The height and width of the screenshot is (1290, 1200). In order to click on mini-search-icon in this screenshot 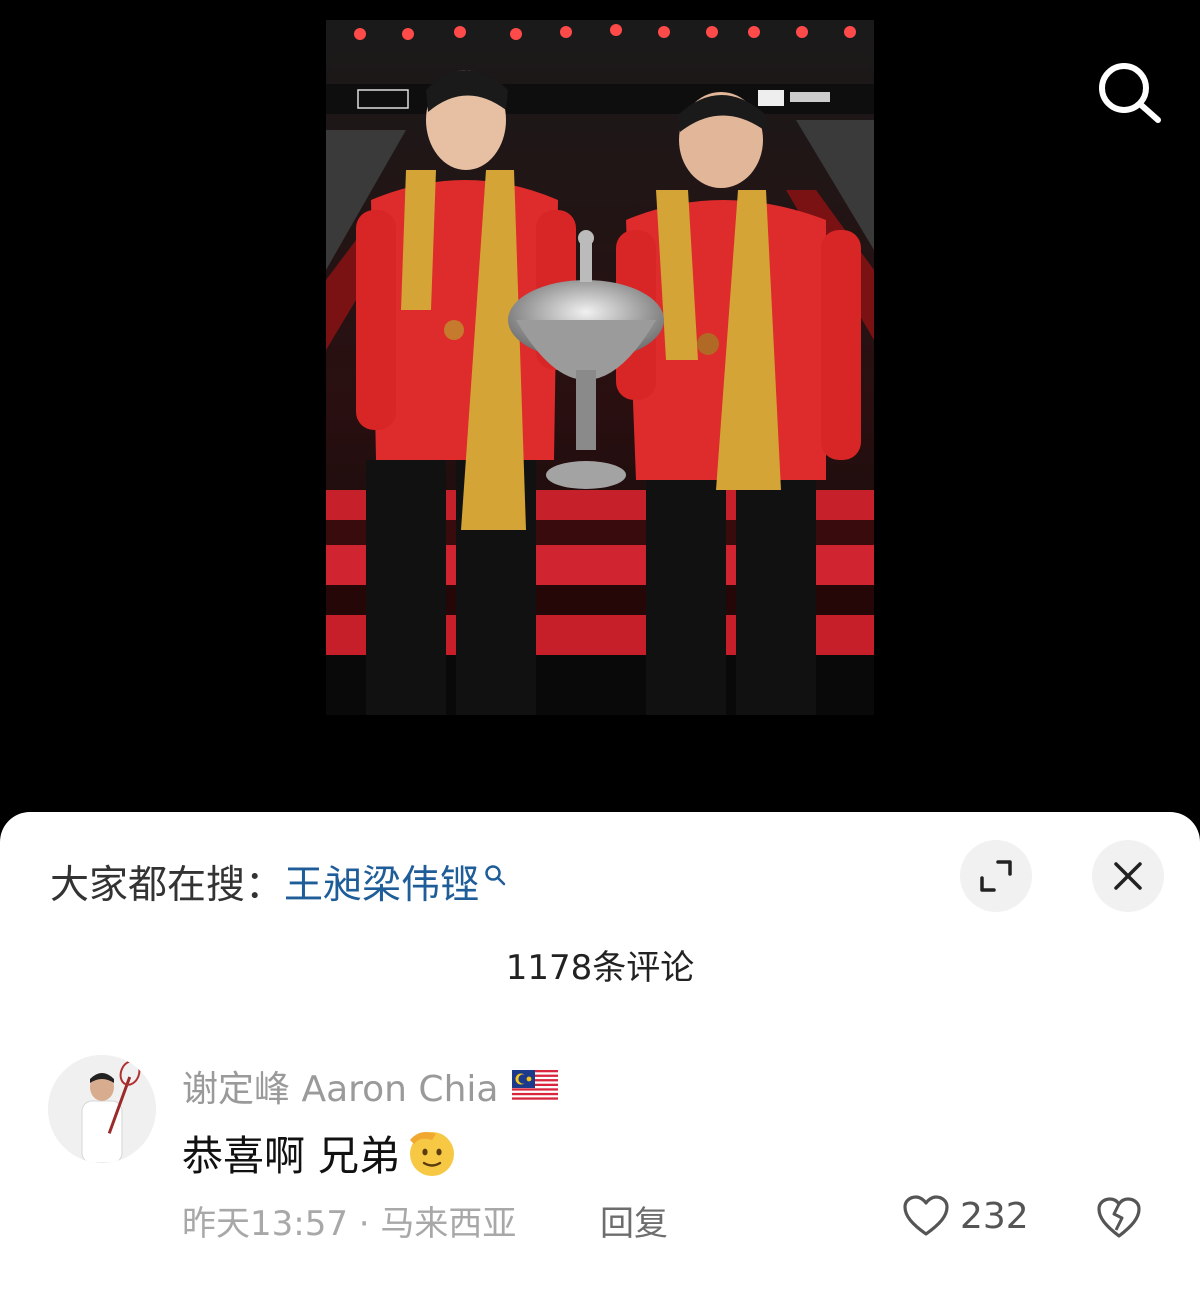, I will do `click(495, 875)`.